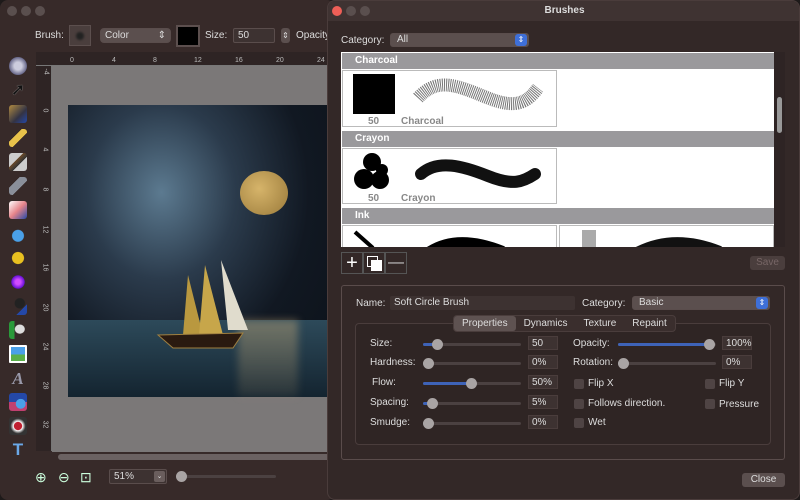  I want to click on zoom-in-icon: ⊕, so click(41, 477).